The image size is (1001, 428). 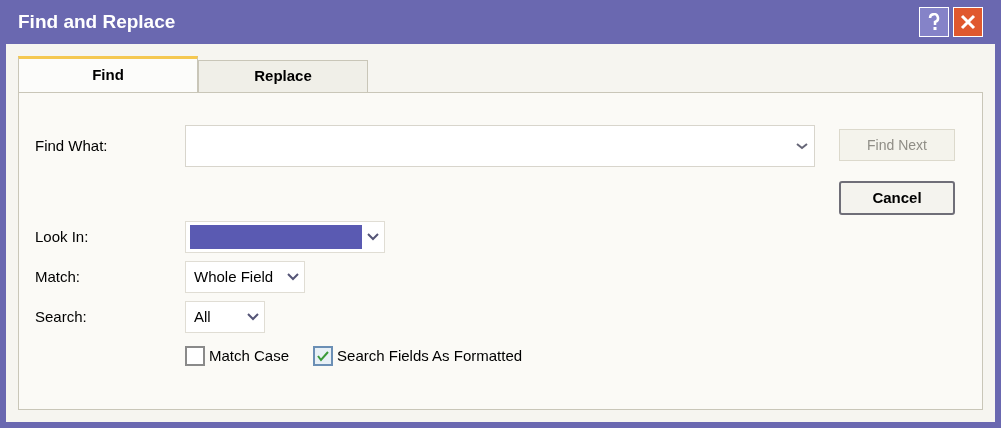 I want to click on option-dropdown: All, so click(x=225, y=317).